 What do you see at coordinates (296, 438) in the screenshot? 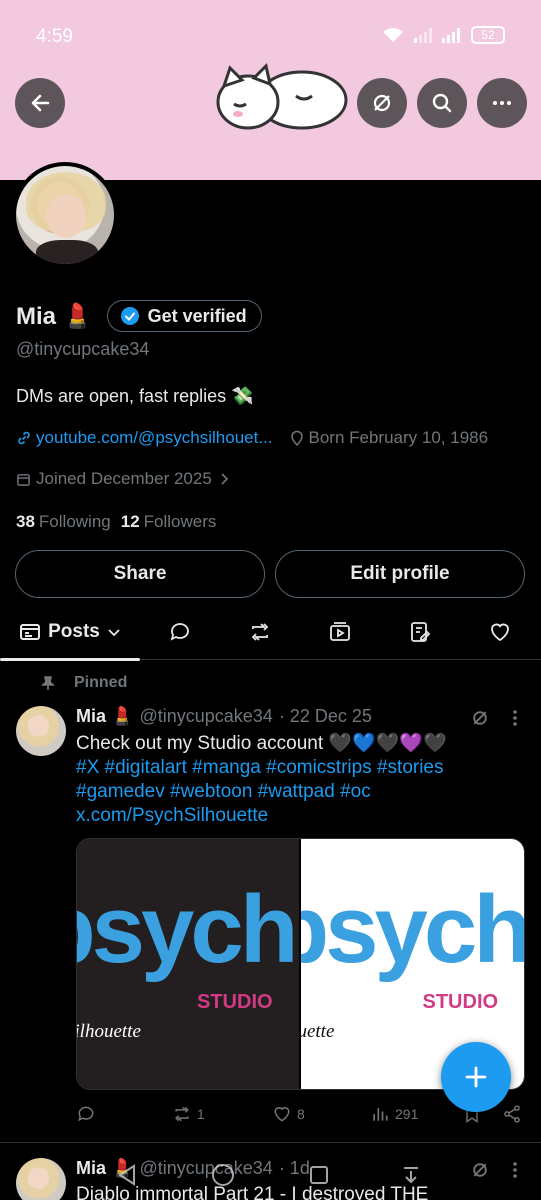
I see `location-pin-icon` at bounding box center [296, 438].